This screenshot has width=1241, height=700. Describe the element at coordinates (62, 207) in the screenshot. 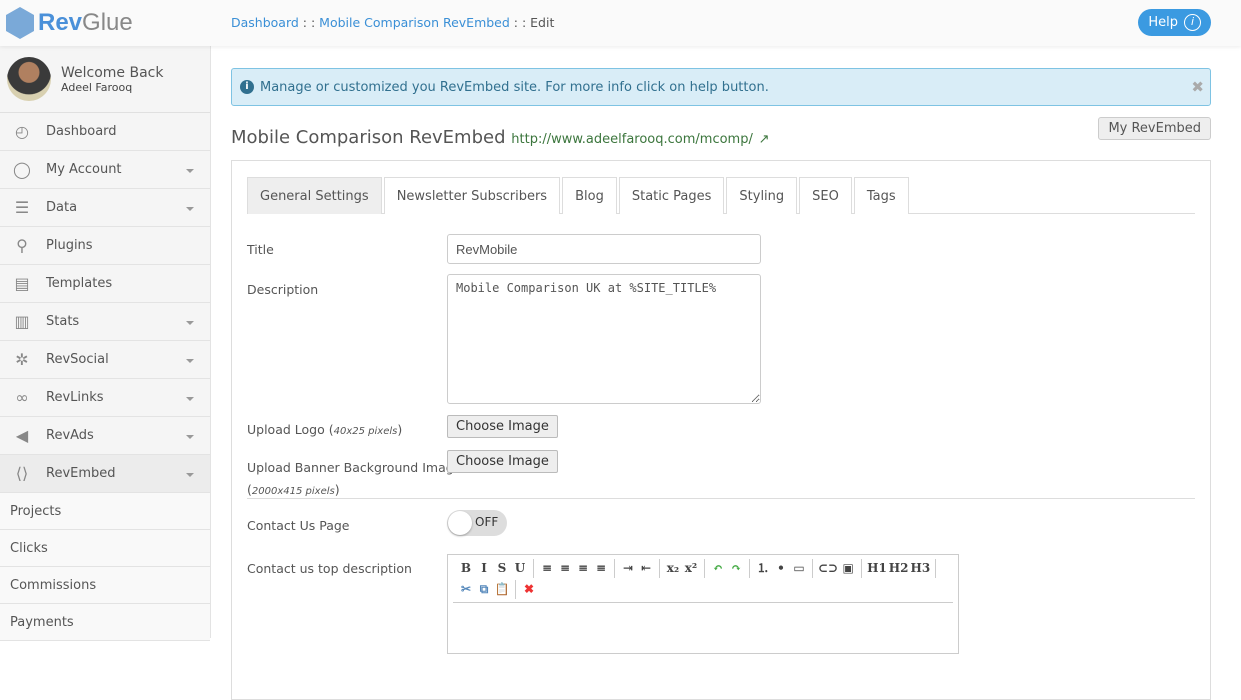

I see `sidebar-item-label: Data` at that location.